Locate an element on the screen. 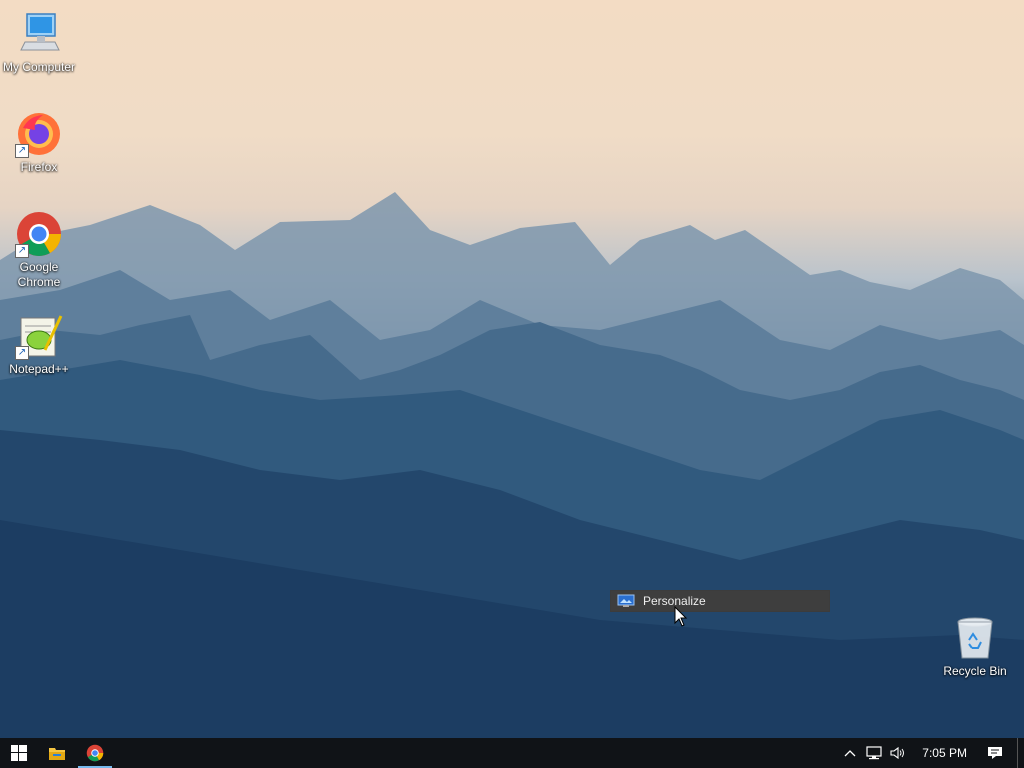 The height and width of the screenshot is (768, 1024). desktop-icon-label: My Computer is located at coordinates (39, 67).